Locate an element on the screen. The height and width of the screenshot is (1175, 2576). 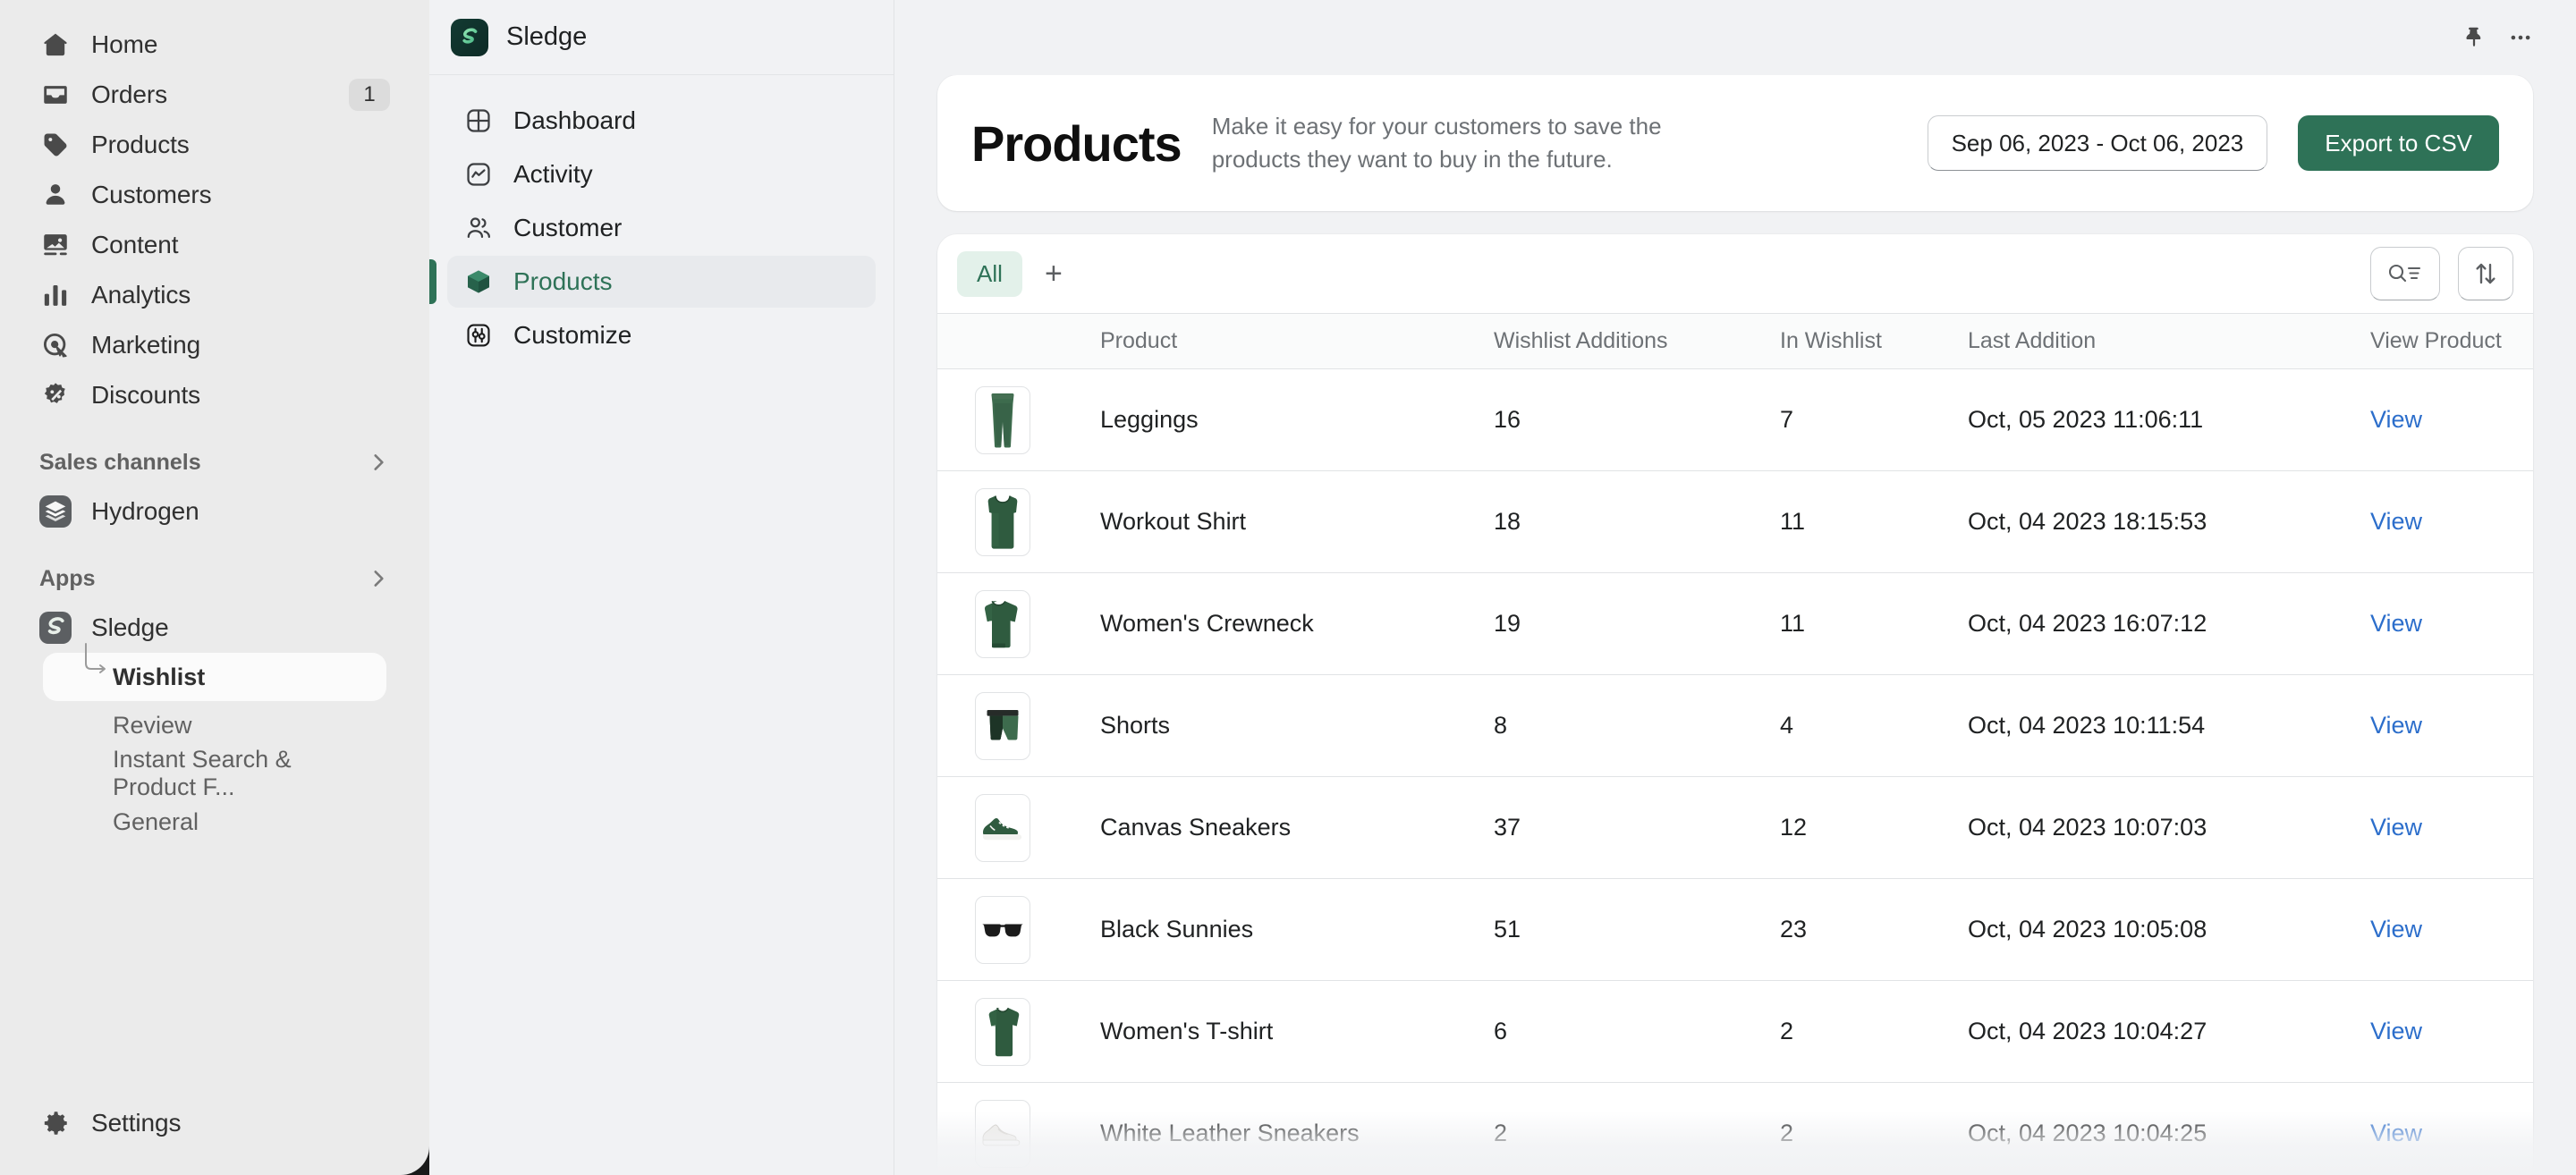
sidebar-item-analytics: Analytics is located at coordinates (214, 295).